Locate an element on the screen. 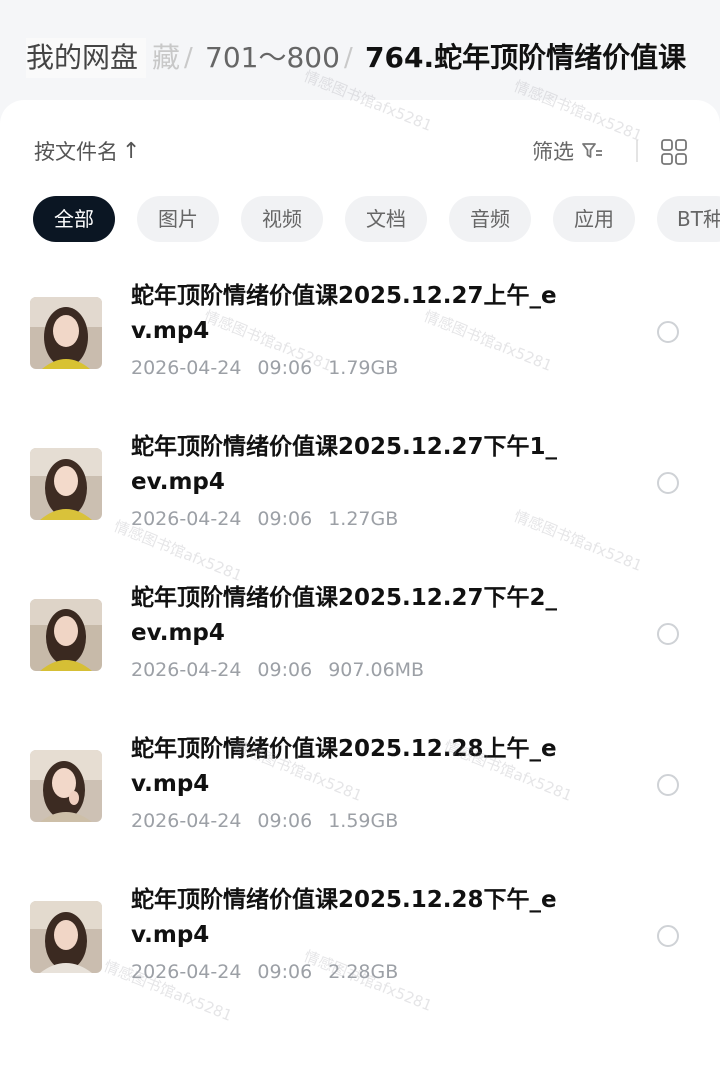 The height and width of the screenshot is (1085, 720). file-name: 蛇年顶阶情绪价值课2025.12.28下午_ev.mp4 is located at coordinates (344, 917).